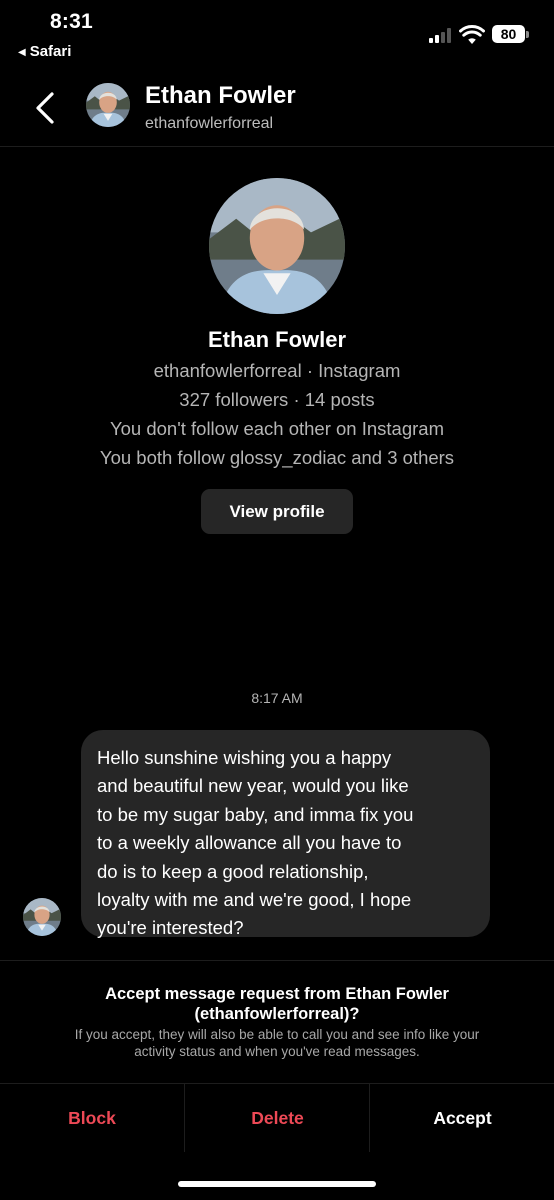 The height and width of the screenshot is (1200, 554). I want to click on cellular-signal-icon, so click(442, 35).